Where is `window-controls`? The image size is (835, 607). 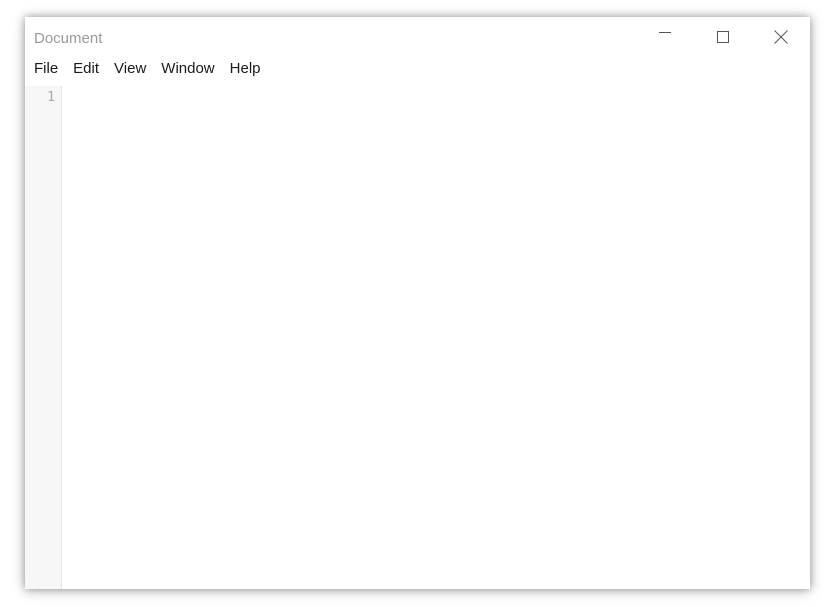 window-controls is located at coordinates (723, 37).